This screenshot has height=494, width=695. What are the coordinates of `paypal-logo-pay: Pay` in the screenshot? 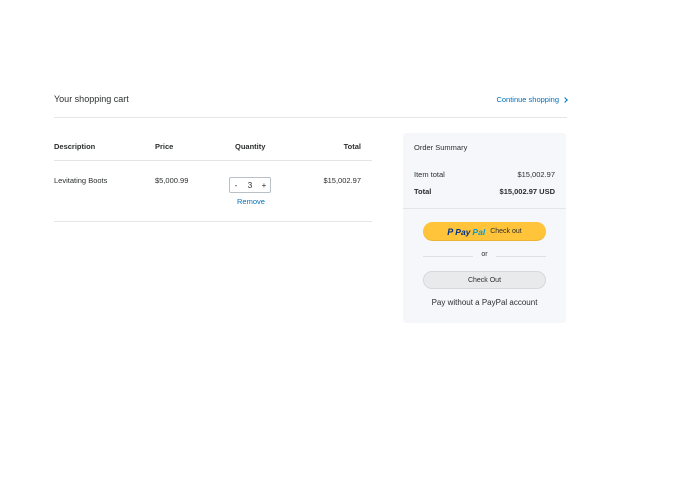 It's located at (463, 231).